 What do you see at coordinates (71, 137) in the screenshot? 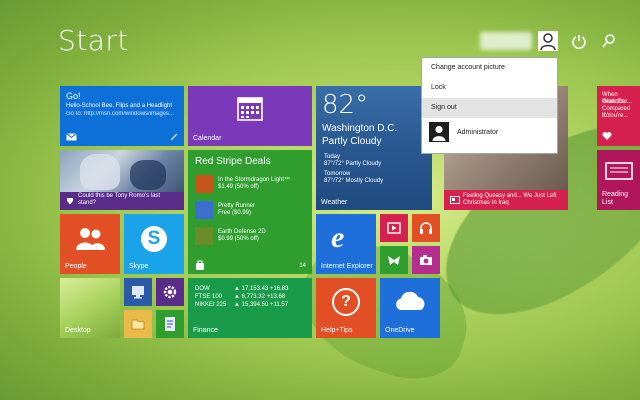
I see `mail-icon` at bounding box center [71, 137].